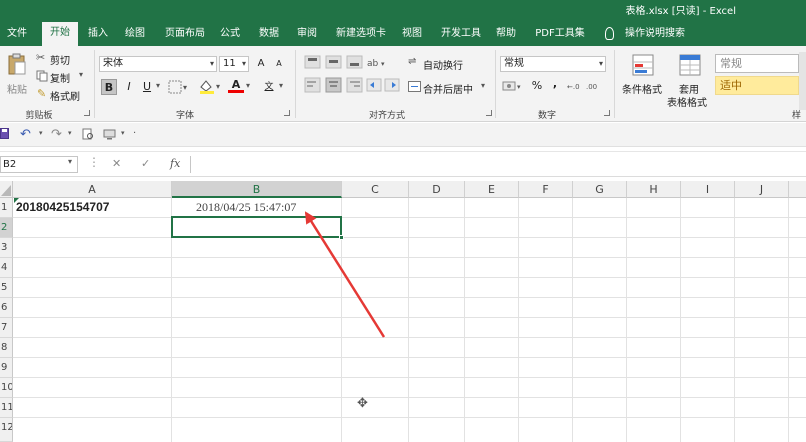 The height and width of the screenshot is (442, 806). Describe the element at coordinates (498, 164) in the screenshot. I see `formula-input` at that location.